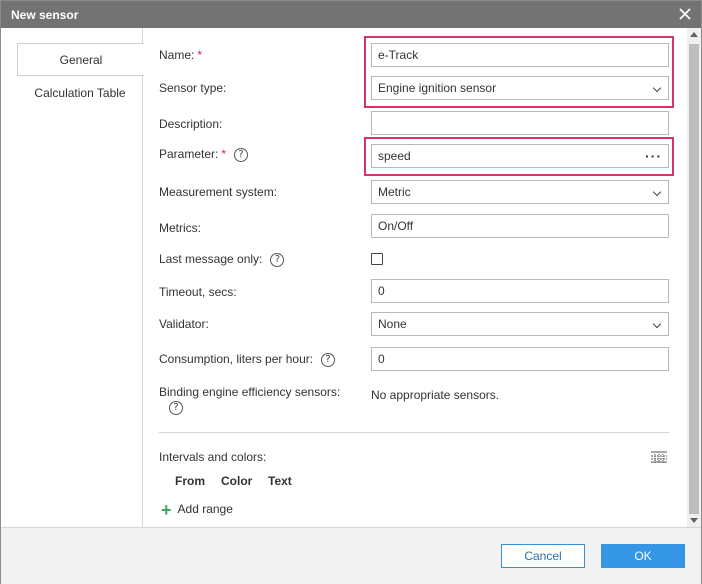 Image resolution: width=702 pixels, height=584 pixels. What do you see at coordinates (520, 192) in the screenshot?
I see `measurement-system-select: Metric` at bounding box center [520, 192].